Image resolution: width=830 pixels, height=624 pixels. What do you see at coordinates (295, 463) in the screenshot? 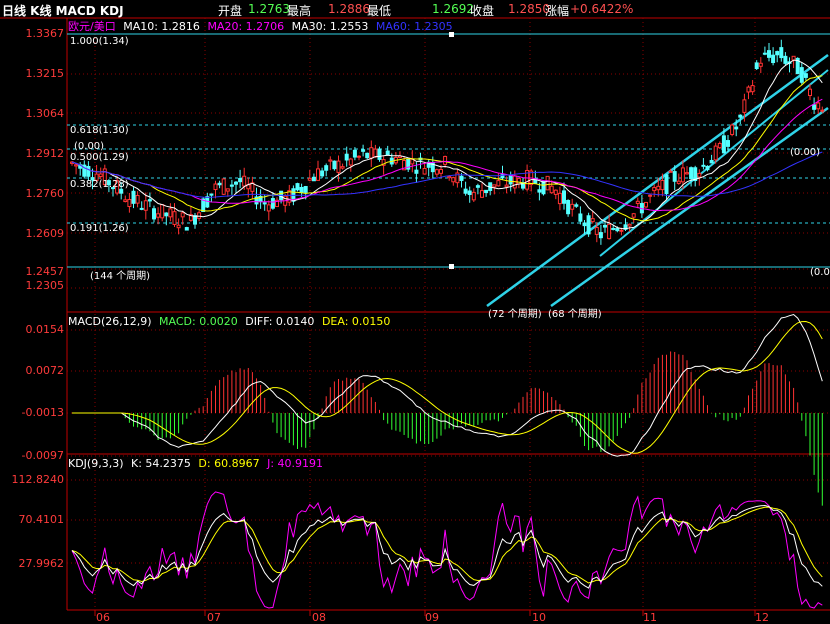
I see `j-value: J: 40.9191` at bounding box center [295, 463].